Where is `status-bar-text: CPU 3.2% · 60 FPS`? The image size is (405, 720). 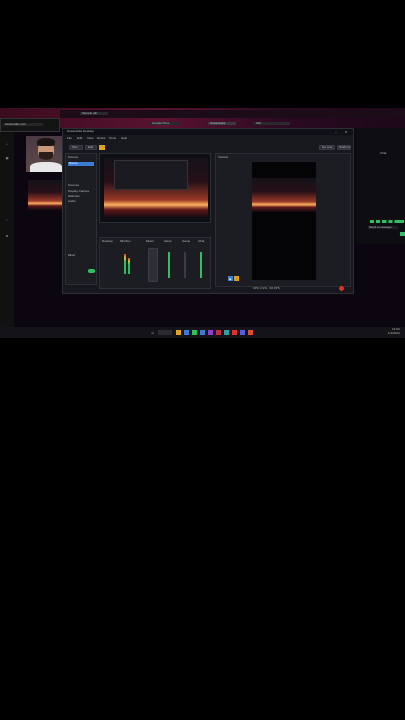 status-bar-text: CPU 3.2% · 60 FPS is located at coordinates (266, 288).